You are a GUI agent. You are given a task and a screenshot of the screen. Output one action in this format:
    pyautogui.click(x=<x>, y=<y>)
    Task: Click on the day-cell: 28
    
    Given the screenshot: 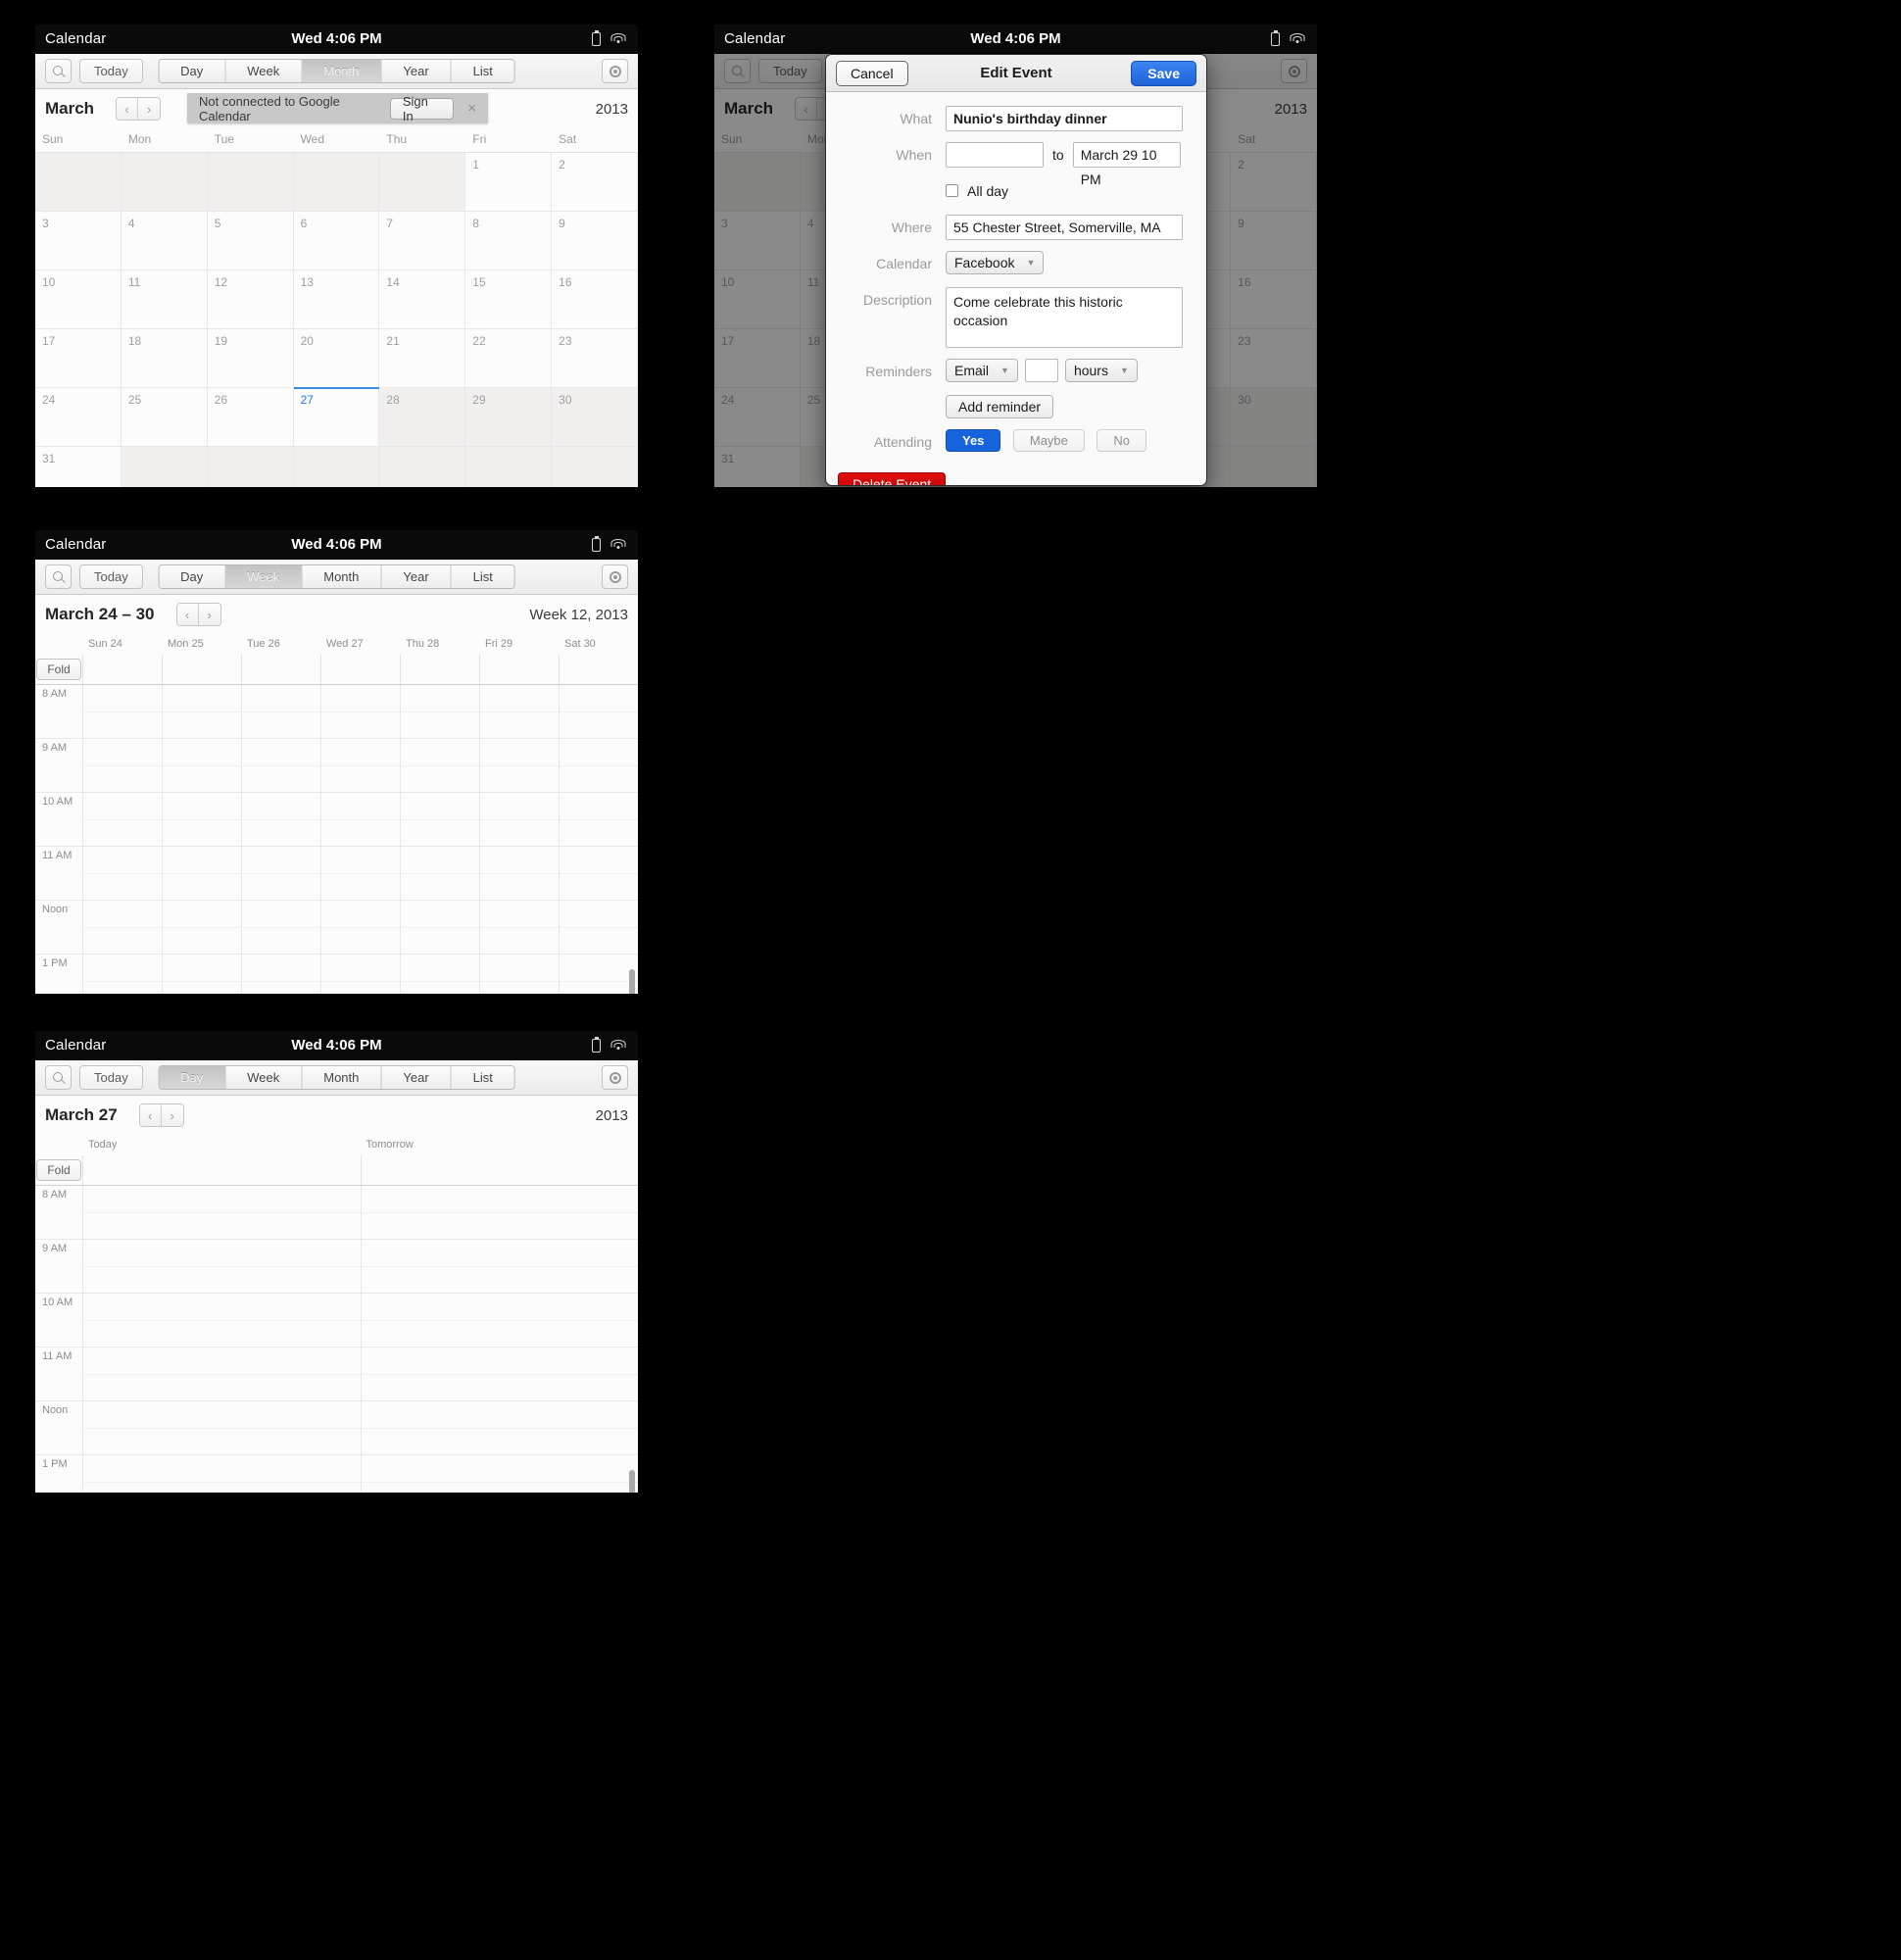 What is the action you would take?
    pyautogui.click(x=422, y=417)
    